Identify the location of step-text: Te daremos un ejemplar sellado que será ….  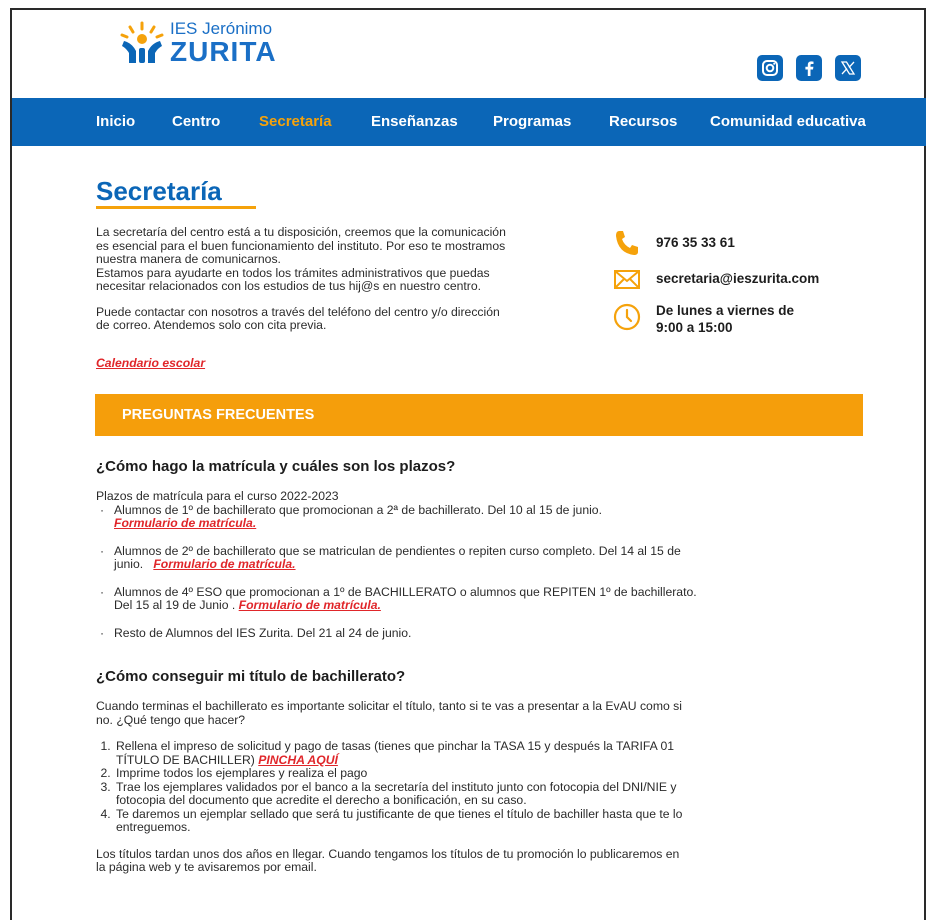
(399, 813).